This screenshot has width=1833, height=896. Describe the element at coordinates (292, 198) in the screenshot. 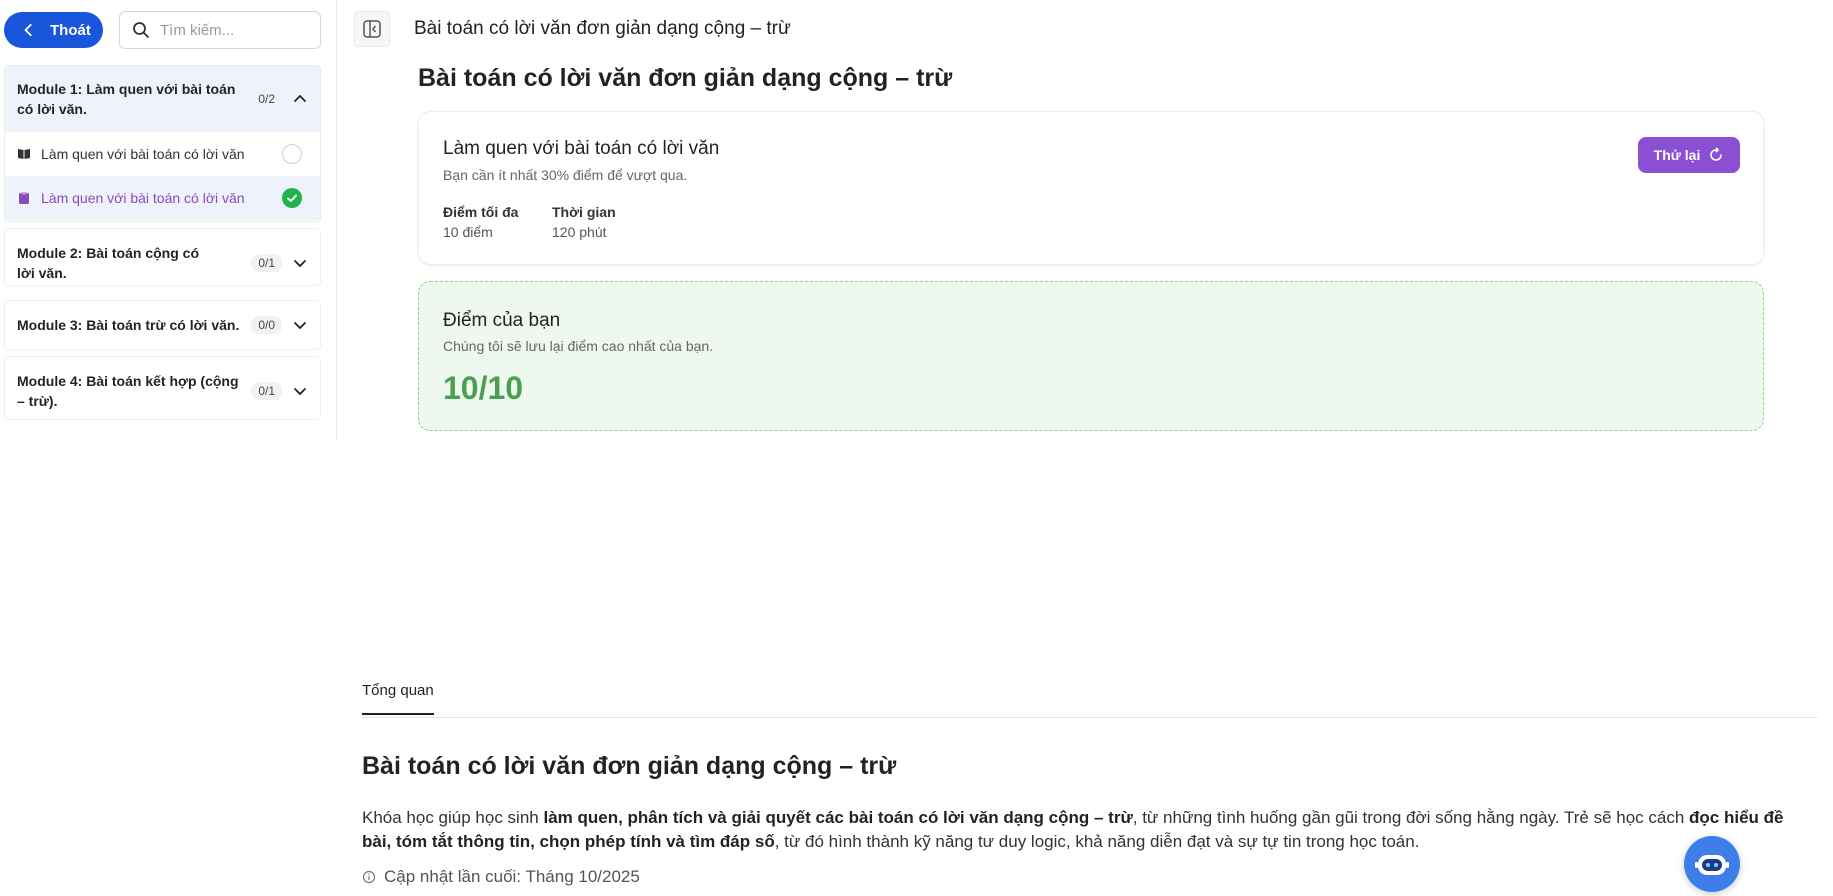

I see `check-circle-icon` at that location.